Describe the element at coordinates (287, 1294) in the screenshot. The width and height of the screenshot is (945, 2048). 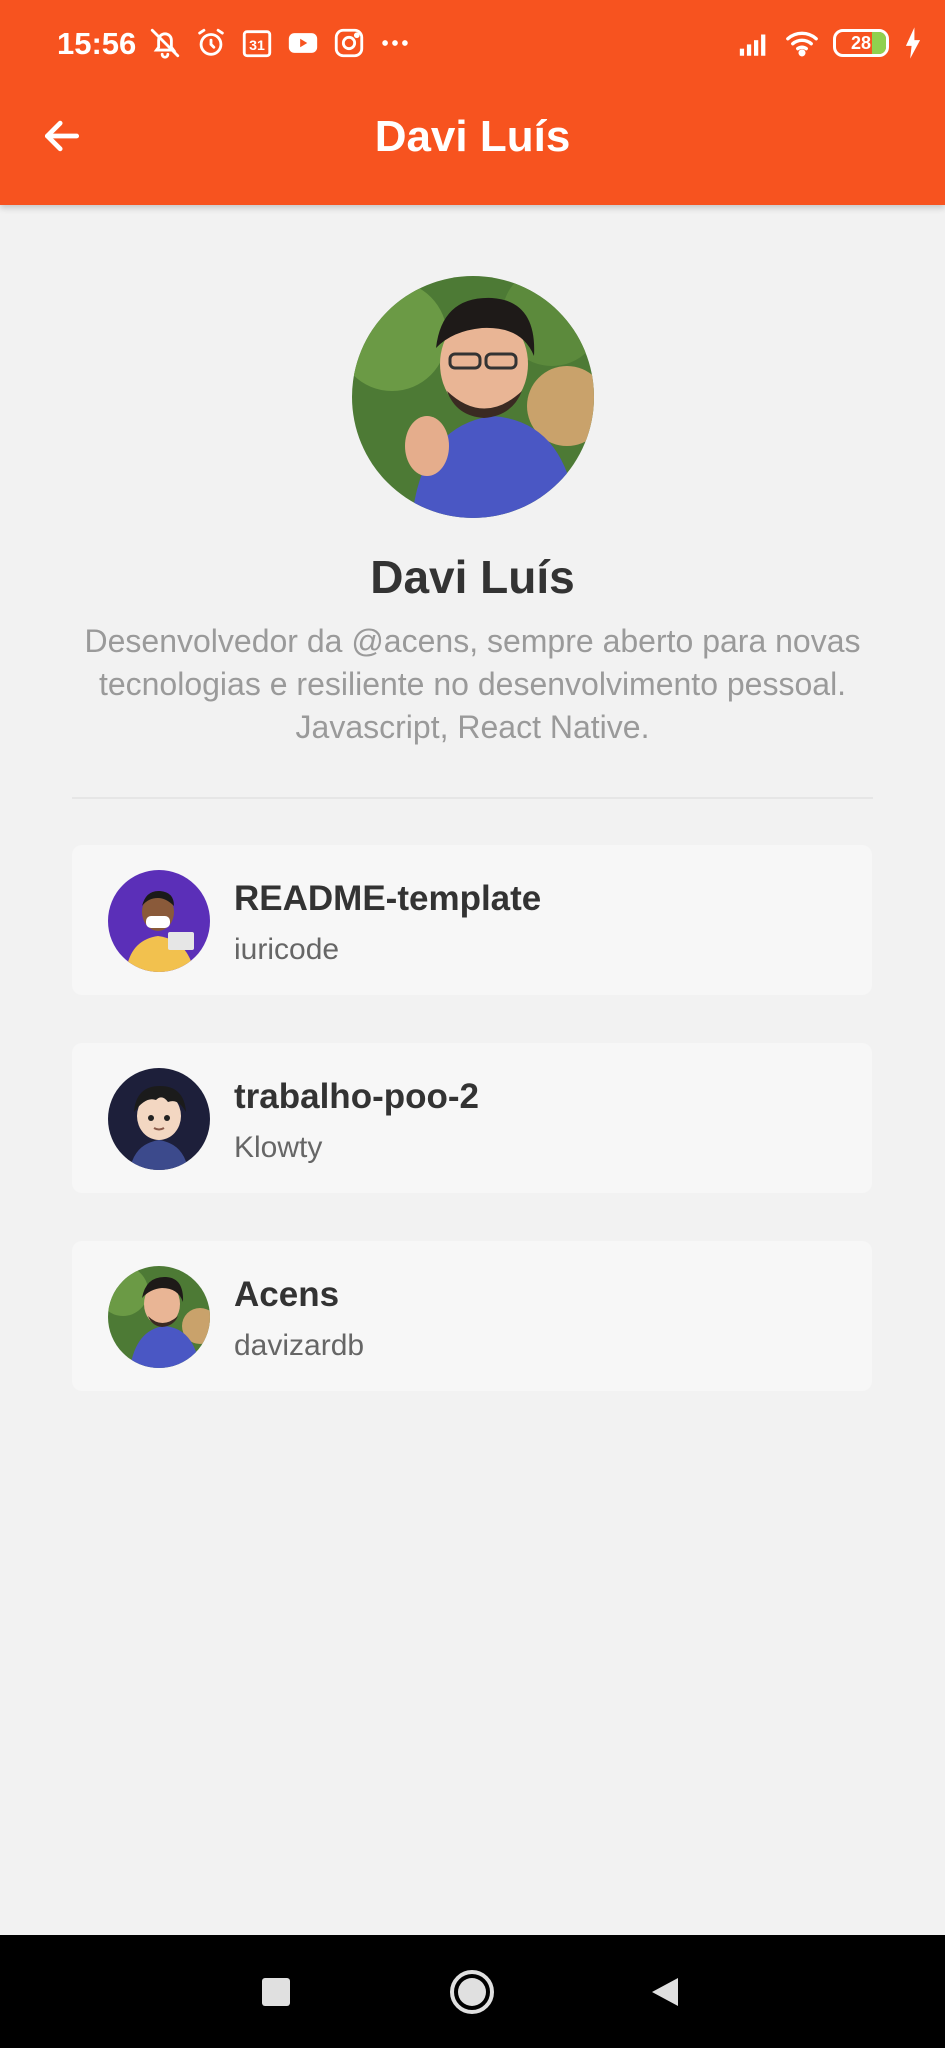
I see `repo-title: Acens` at that location.